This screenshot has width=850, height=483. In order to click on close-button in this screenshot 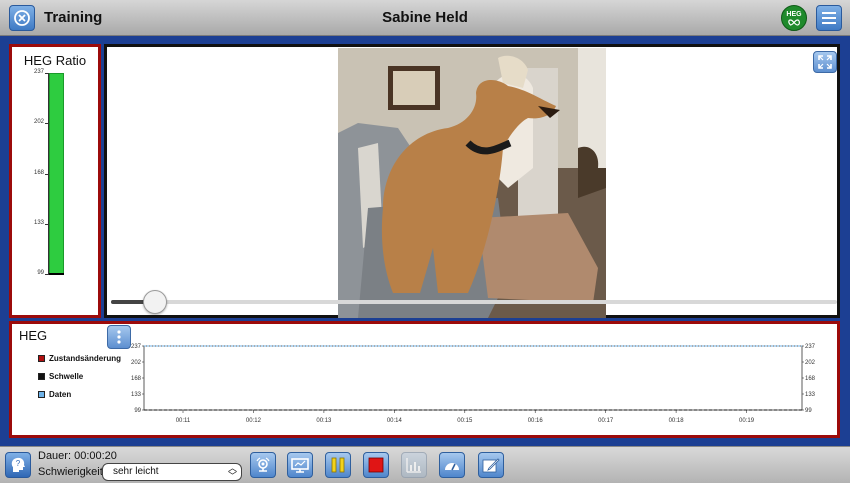, I will do `click(22, 18)`.